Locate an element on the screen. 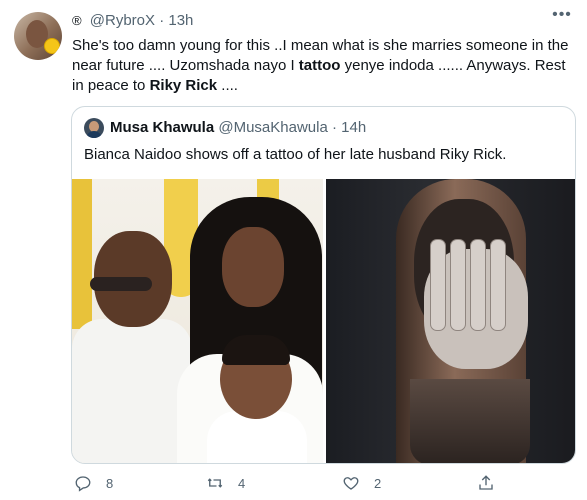 The image size is (587, 500). avatar-emoji-icon is located at coordinates (52, 46).